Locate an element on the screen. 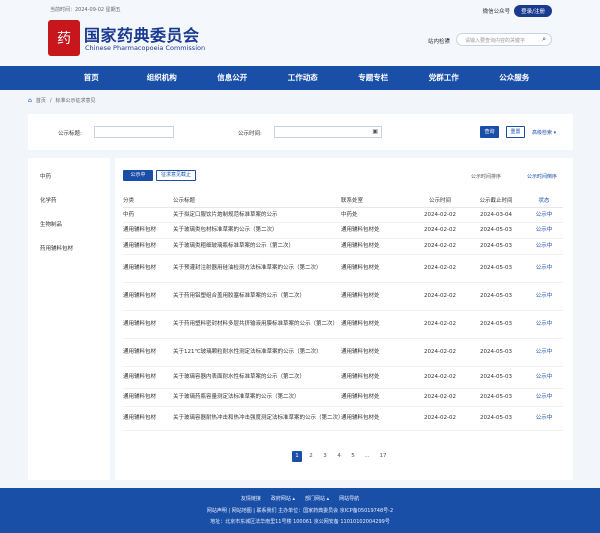 The image size is (600, 533). nav-party-work: 党群工作 is located at coordinates (444, 78).